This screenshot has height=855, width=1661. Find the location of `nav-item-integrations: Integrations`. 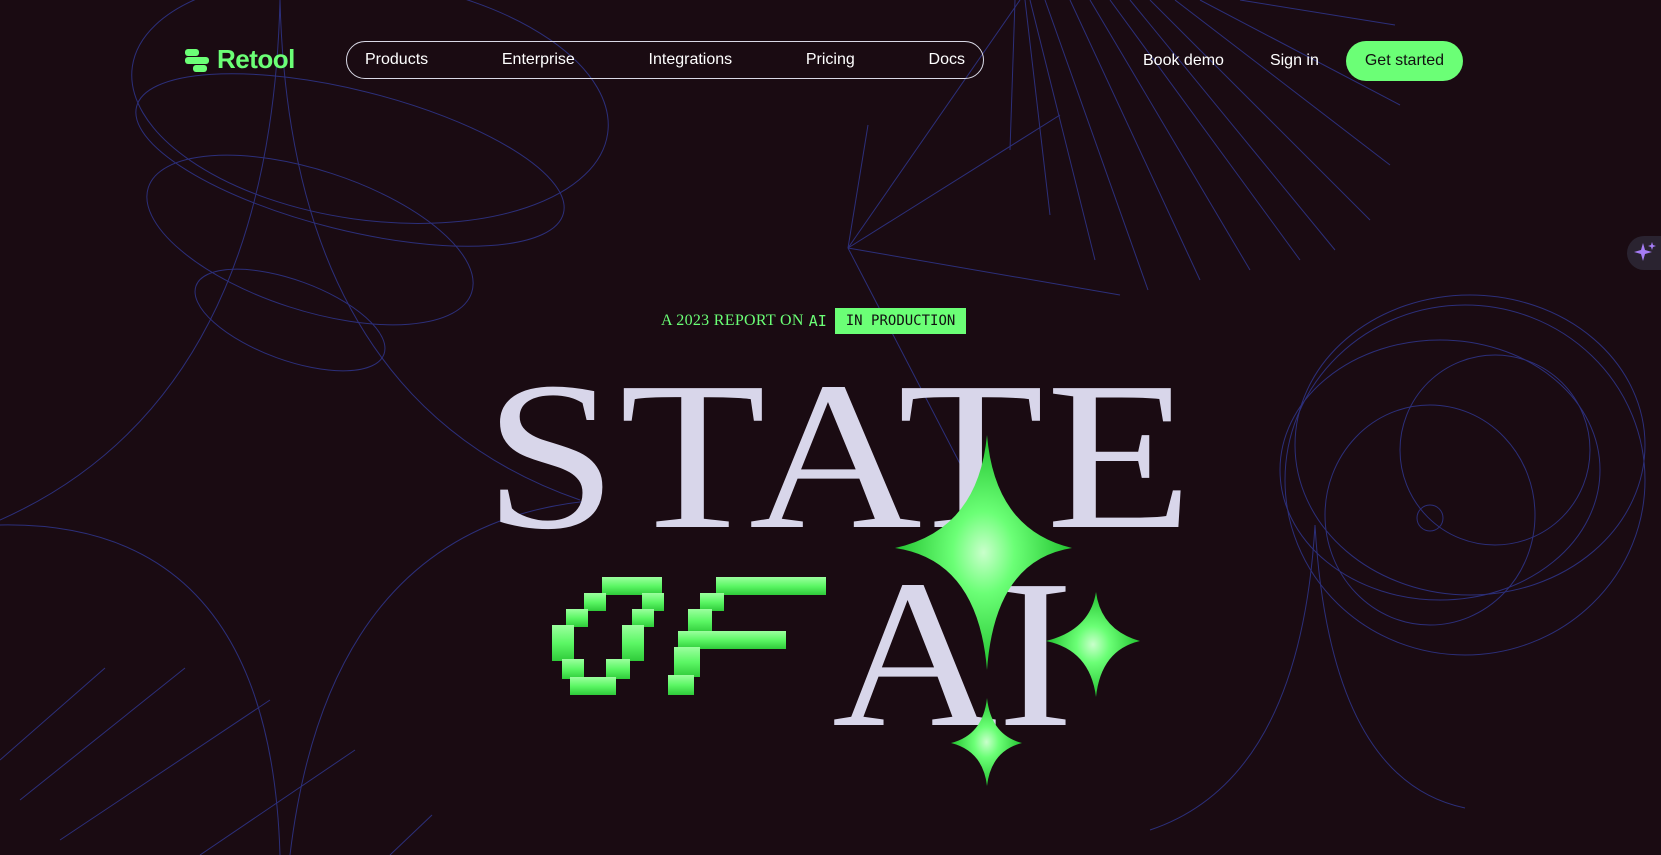

nav-item-integrations: Integrations is located at coordinates (691, 60).